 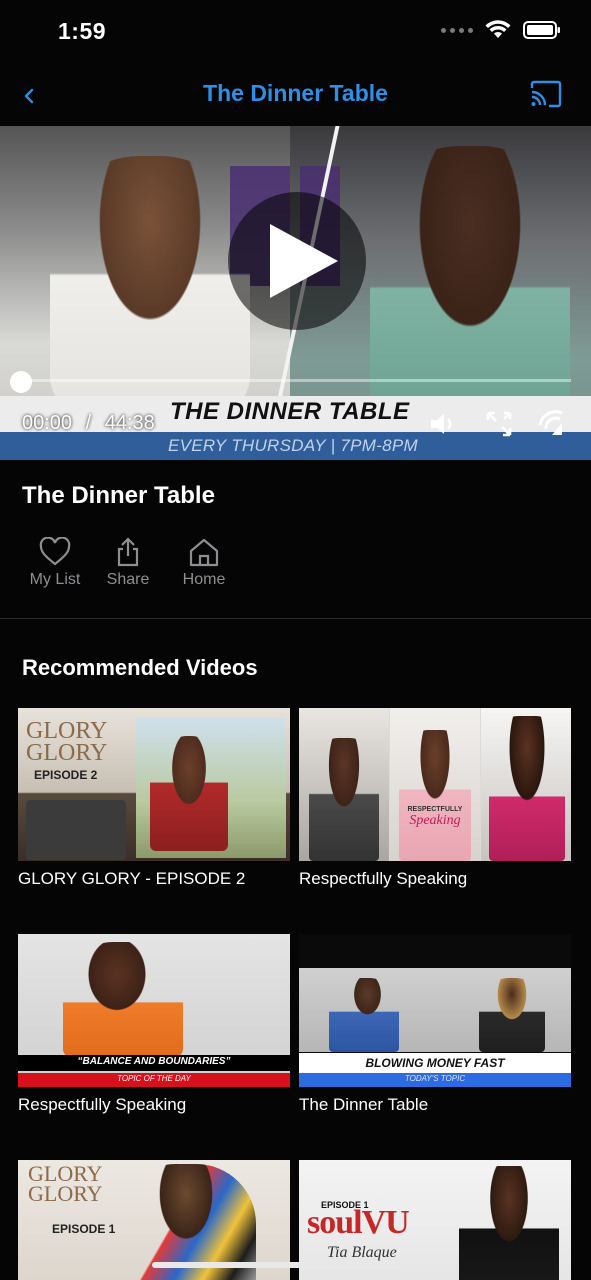 What do you see at coordinates (435, 820) in the screenshot?
I see `thumb-text: Speaking` at bounding box center [435, 820].